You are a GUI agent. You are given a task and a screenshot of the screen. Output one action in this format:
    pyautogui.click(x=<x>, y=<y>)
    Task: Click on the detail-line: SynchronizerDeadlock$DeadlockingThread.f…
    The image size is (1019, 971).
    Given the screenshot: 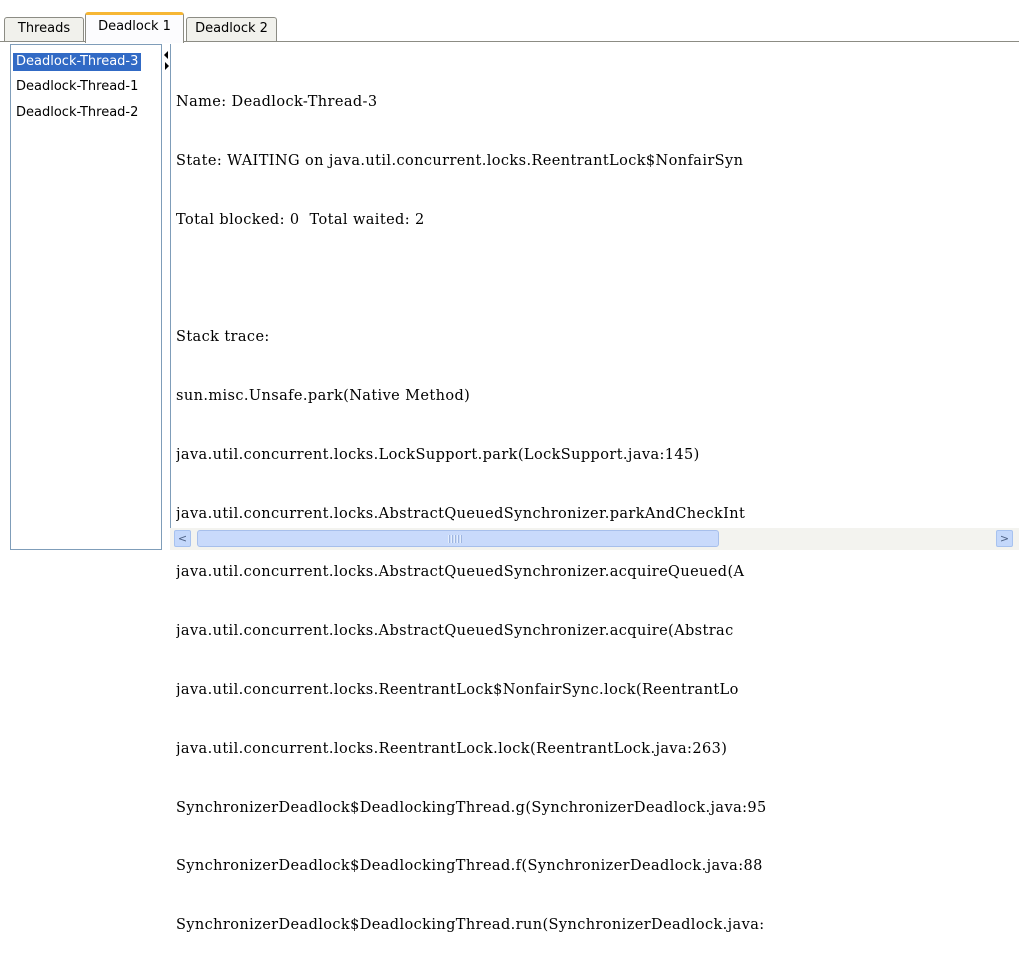 What is the action you would take?
    pyautogui.click(x=469, y=866)
    